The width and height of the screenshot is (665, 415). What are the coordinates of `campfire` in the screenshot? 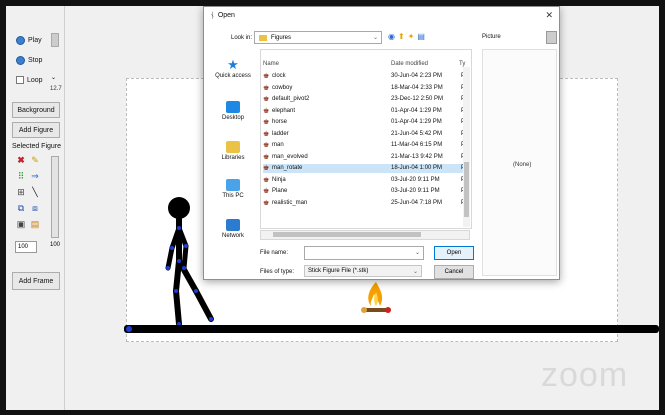 It's located at (376, 298).